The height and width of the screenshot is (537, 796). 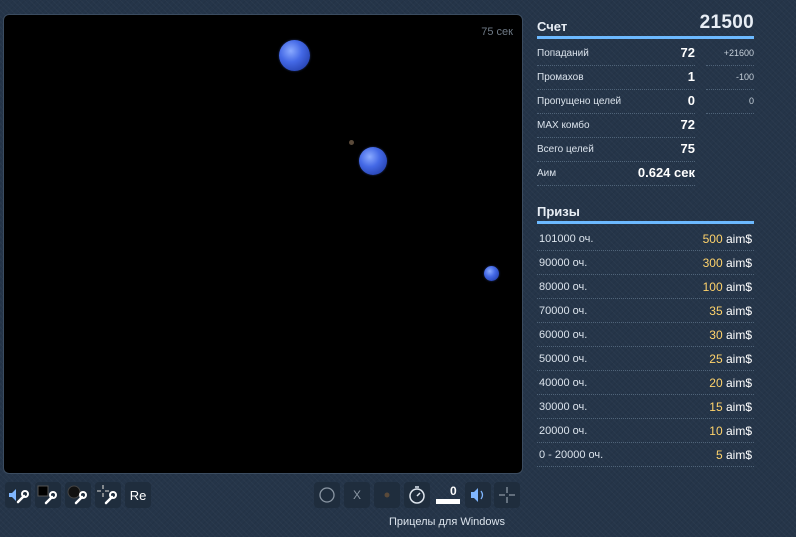 I want to click on target-settings-button, so click(x=78, y=495).